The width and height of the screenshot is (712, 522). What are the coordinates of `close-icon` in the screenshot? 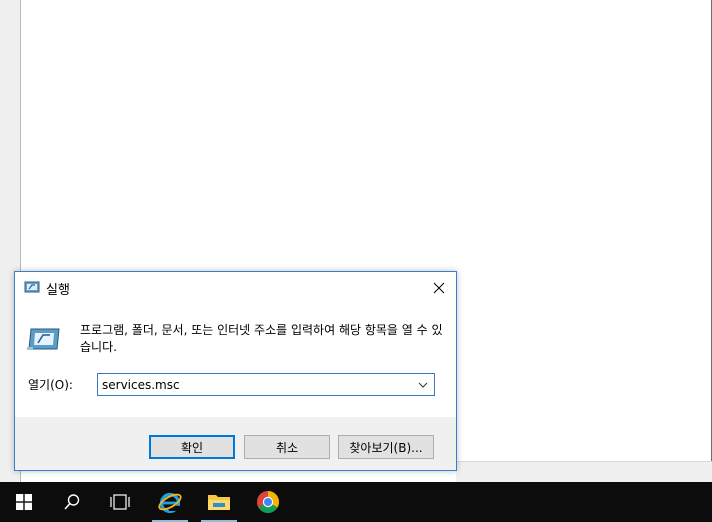 It's located at (439, 287).